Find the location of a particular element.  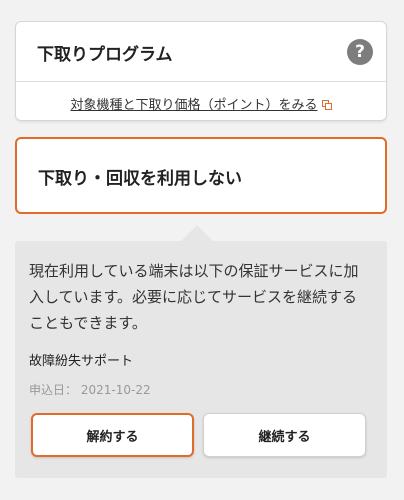

no-tradein-option: 下取り・回収を利用しない is located at coordinates (201, 175).